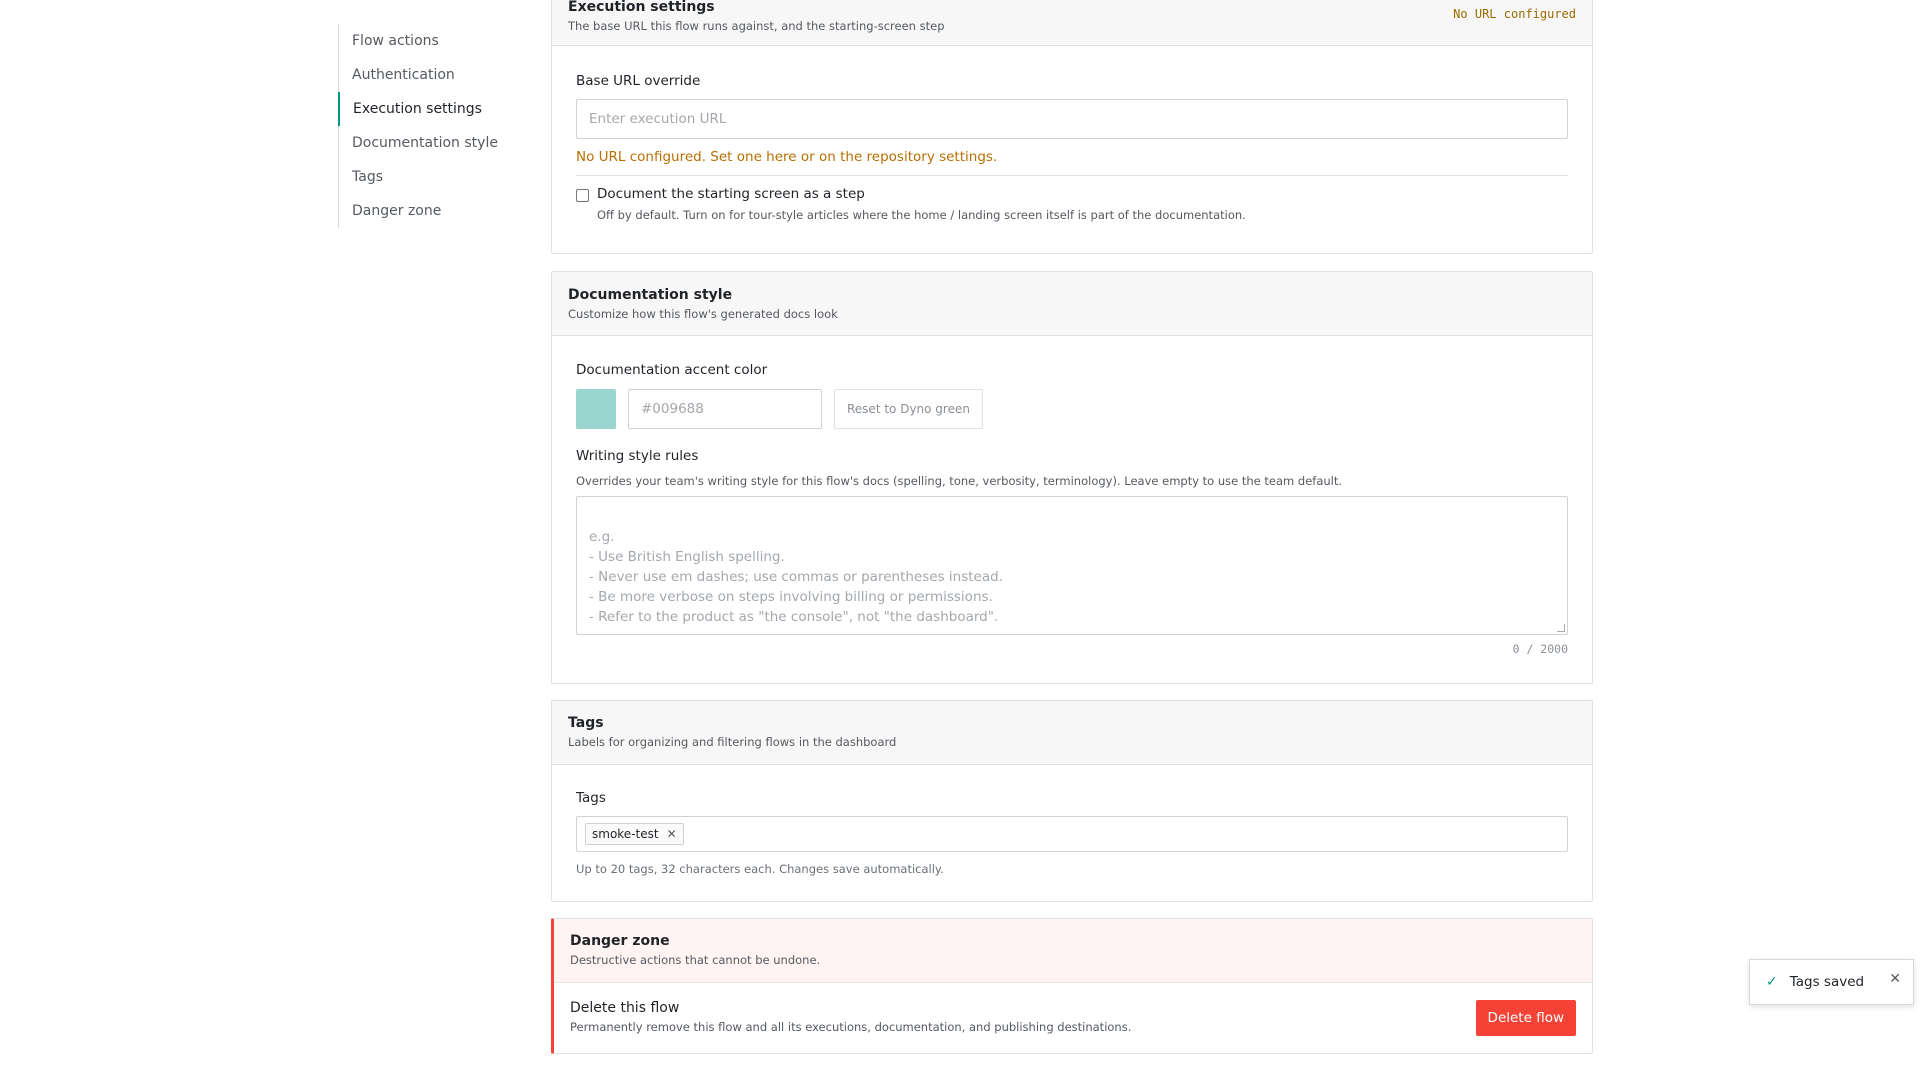  Describe the element at coordinates (428, 109) in the screenshot. I see `sidebar-item-execution-settings: Execution settings` at that location.